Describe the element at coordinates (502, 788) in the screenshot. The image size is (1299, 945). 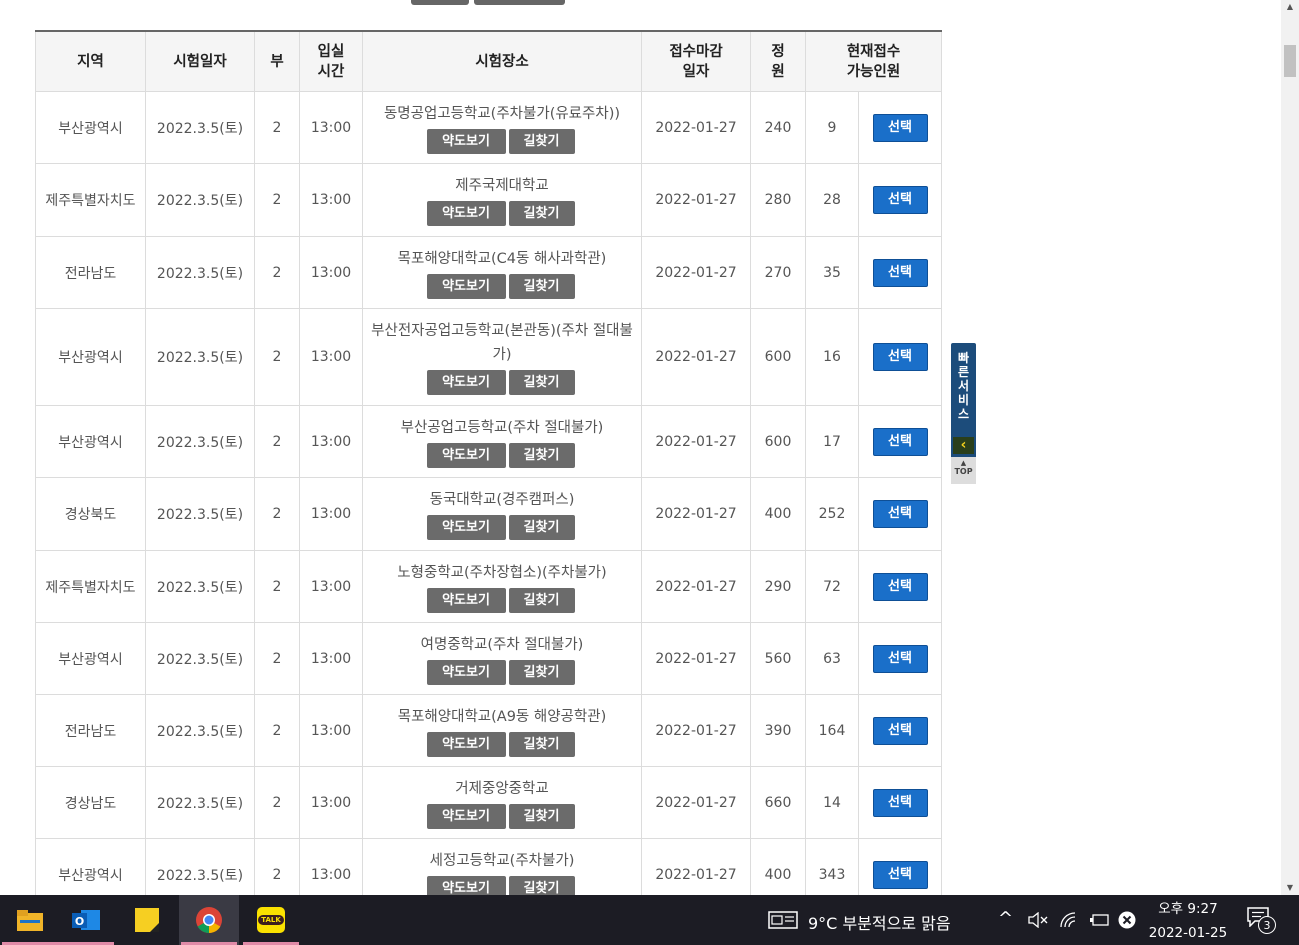
I see `place-name: 거제중앙중학교` at that location.